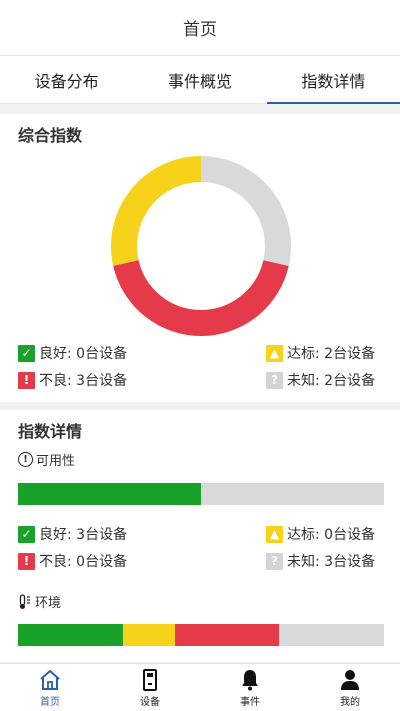  What do you see at coordinates (350, 679) in the screenshot?
I see `user-icon` at bounding box center [350, 679].